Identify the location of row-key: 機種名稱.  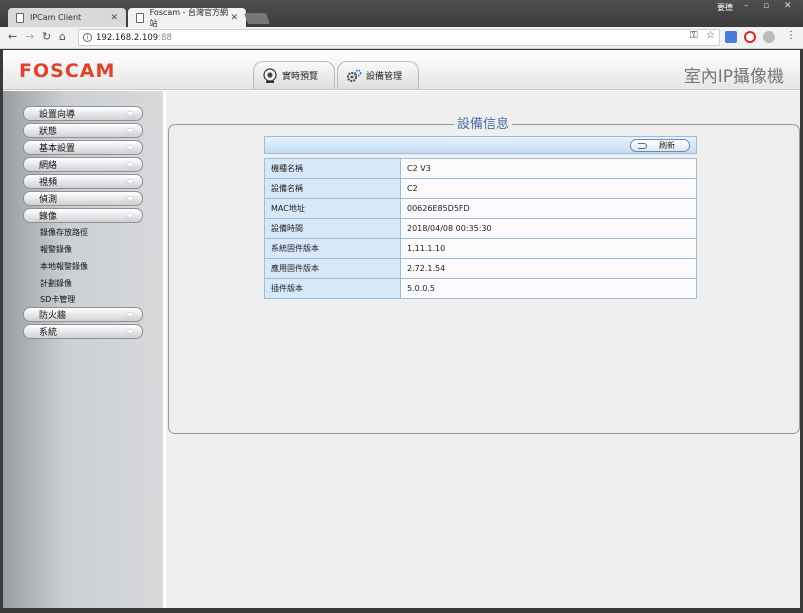
(332, 168).